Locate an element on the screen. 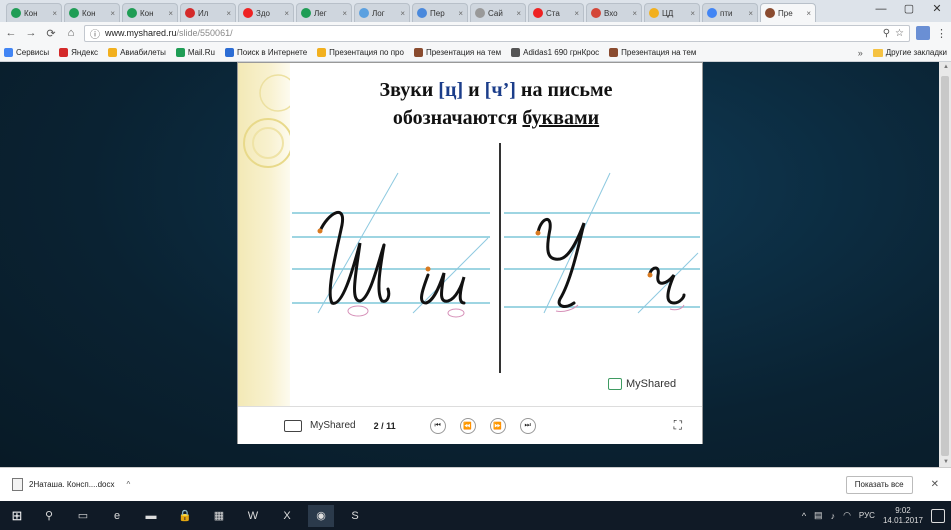 The width and height of the screenshot is (951, 530). back-arrow-icon: ← is located at coordinates (11, 33).